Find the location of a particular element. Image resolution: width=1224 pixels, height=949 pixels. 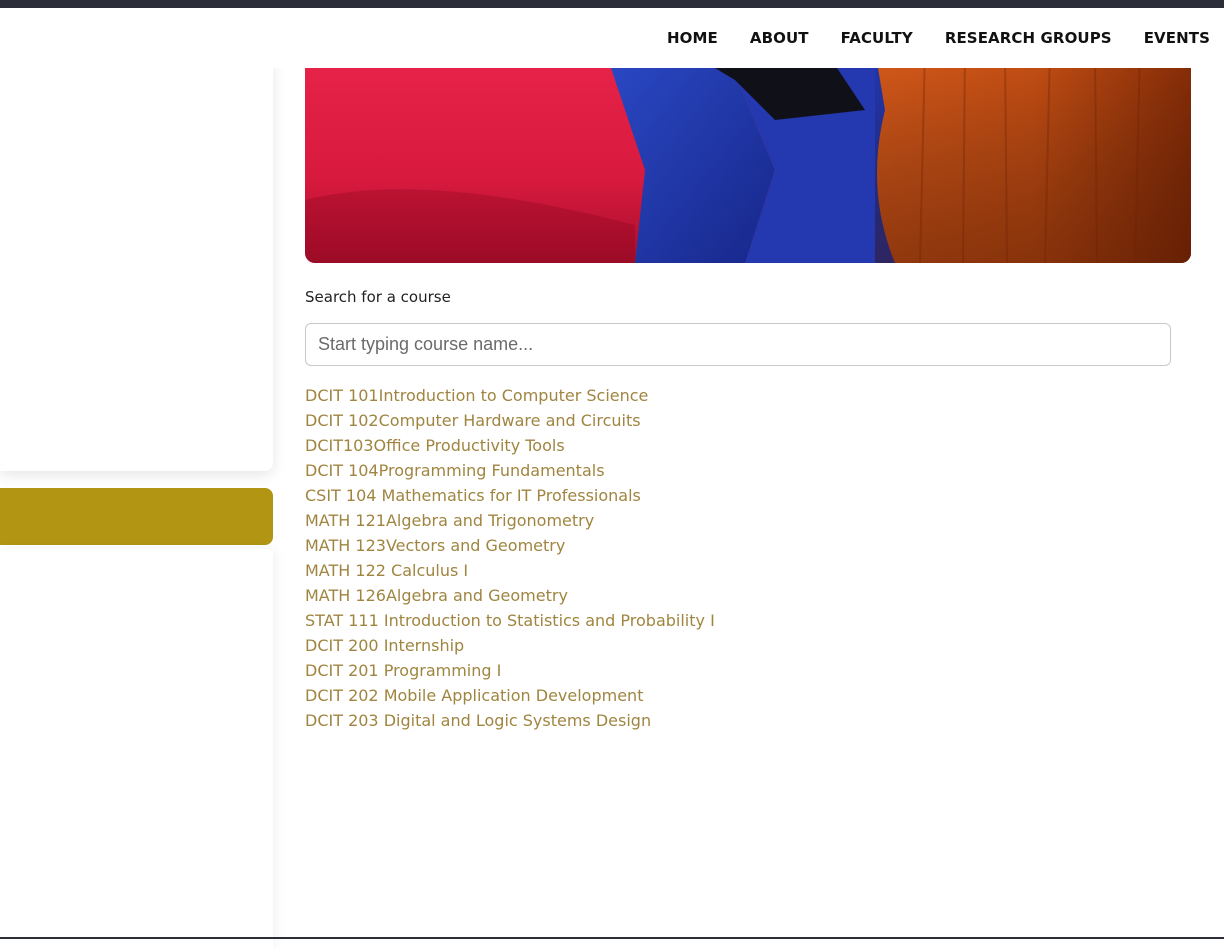

course-link: DCIT 201 Programming I is located at coordinates (510, 670).